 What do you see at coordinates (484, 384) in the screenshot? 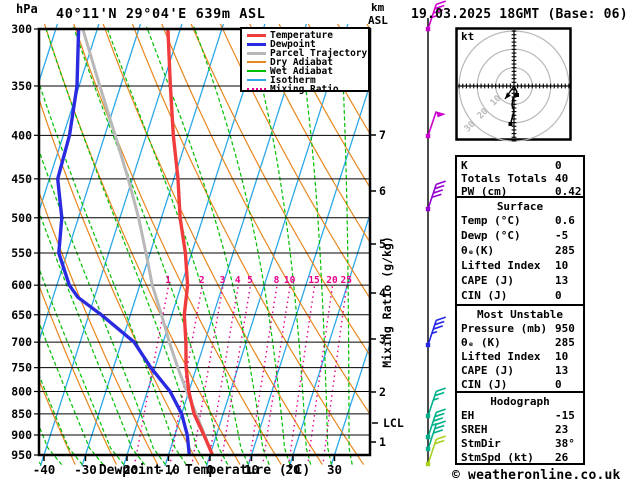
I see `panel-row-label: CIN (J)` at bounding box center [484, 384].